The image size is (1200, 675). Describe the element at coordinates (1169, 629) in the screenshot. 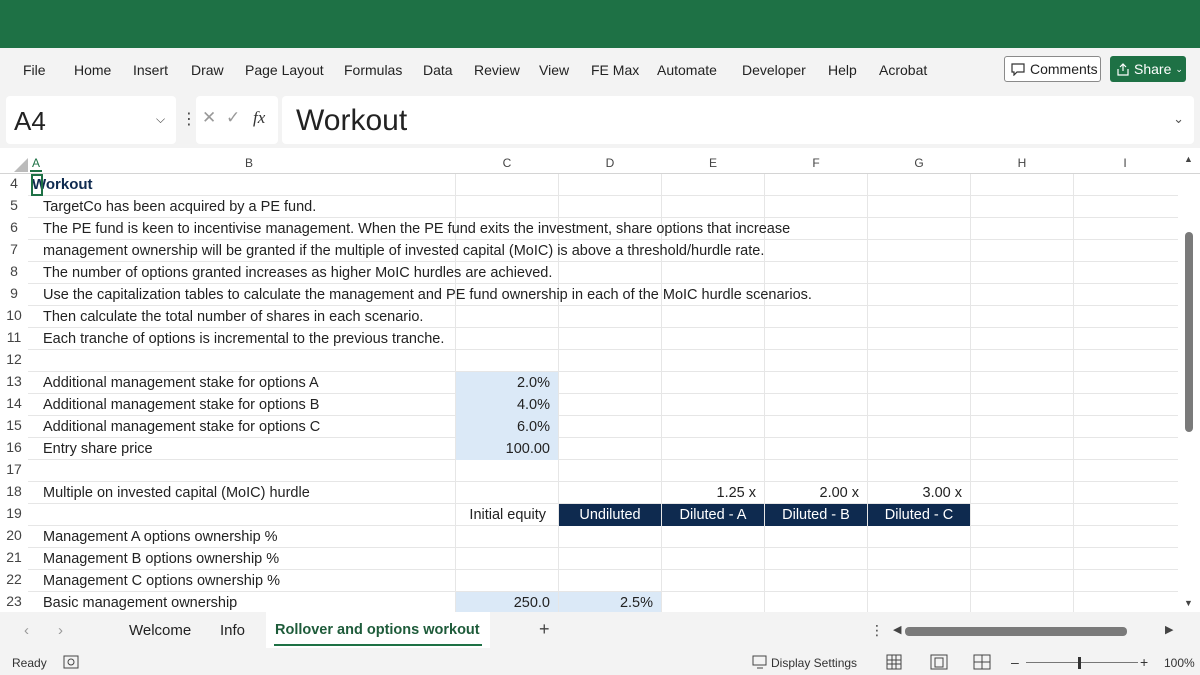

I see `scroll-right-icon: ▶` at that location.